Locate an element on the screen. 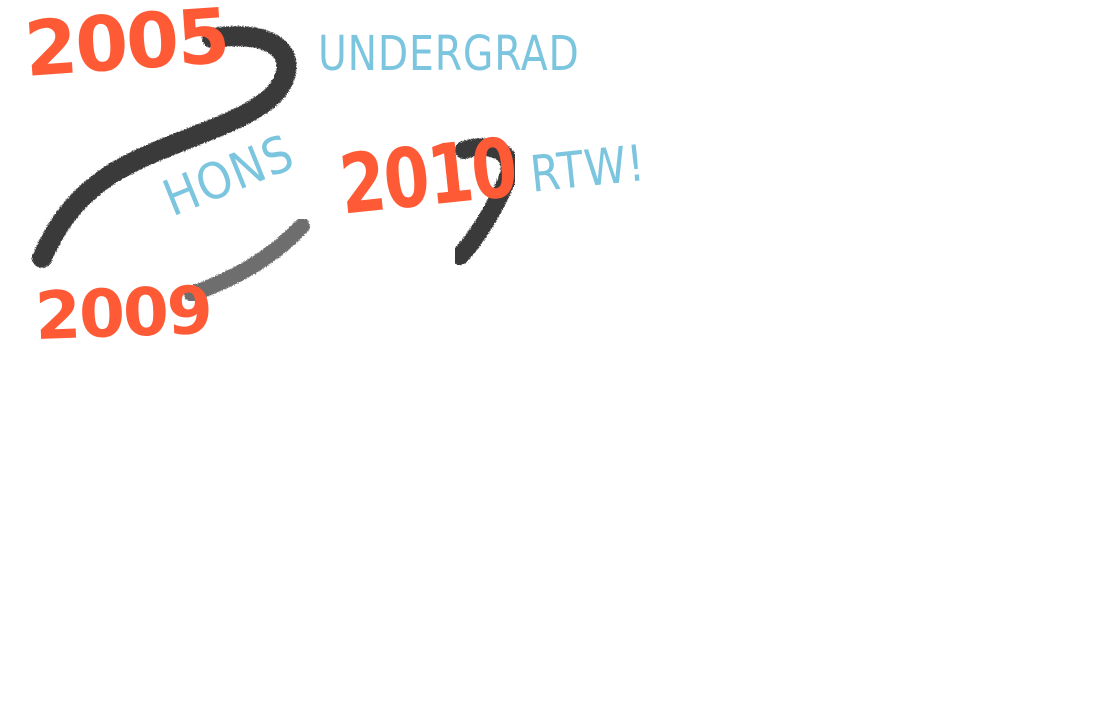  phase-undergrad-label: UNDERGRAD is located at coordinates (449, 54).